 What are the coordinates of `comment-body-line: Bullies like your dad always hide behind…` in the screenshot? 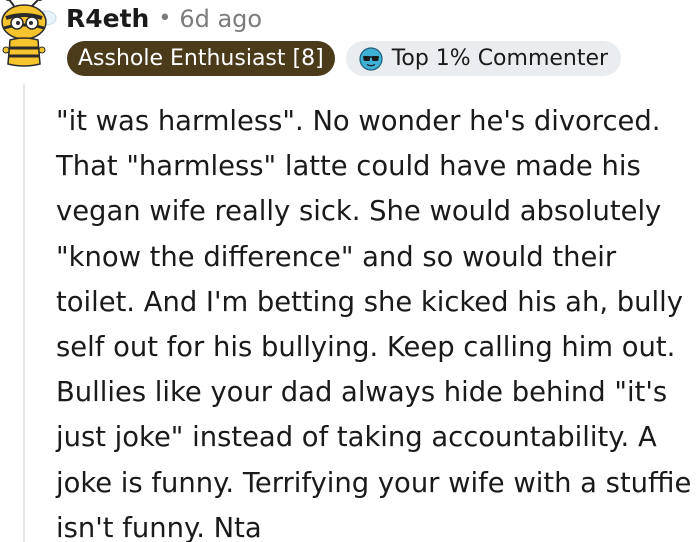 It's located at (362, 393).